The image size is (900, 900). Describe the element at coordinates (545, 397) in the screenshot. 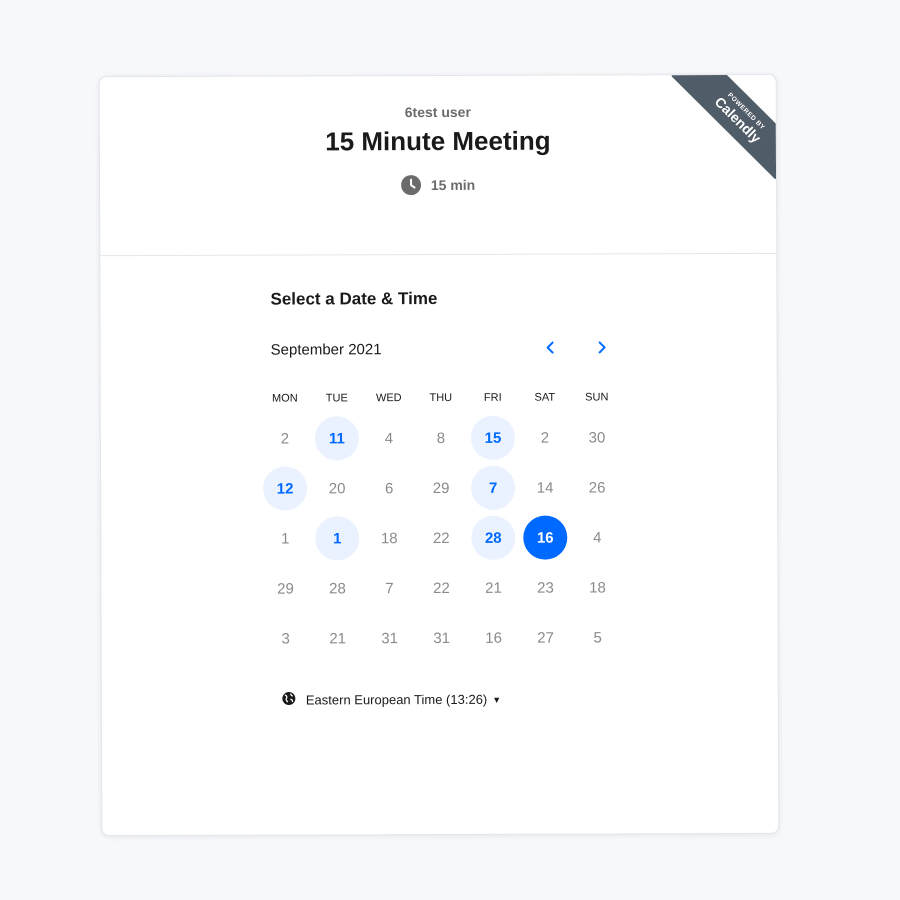

I see `weekday-header: SAT` at that location.